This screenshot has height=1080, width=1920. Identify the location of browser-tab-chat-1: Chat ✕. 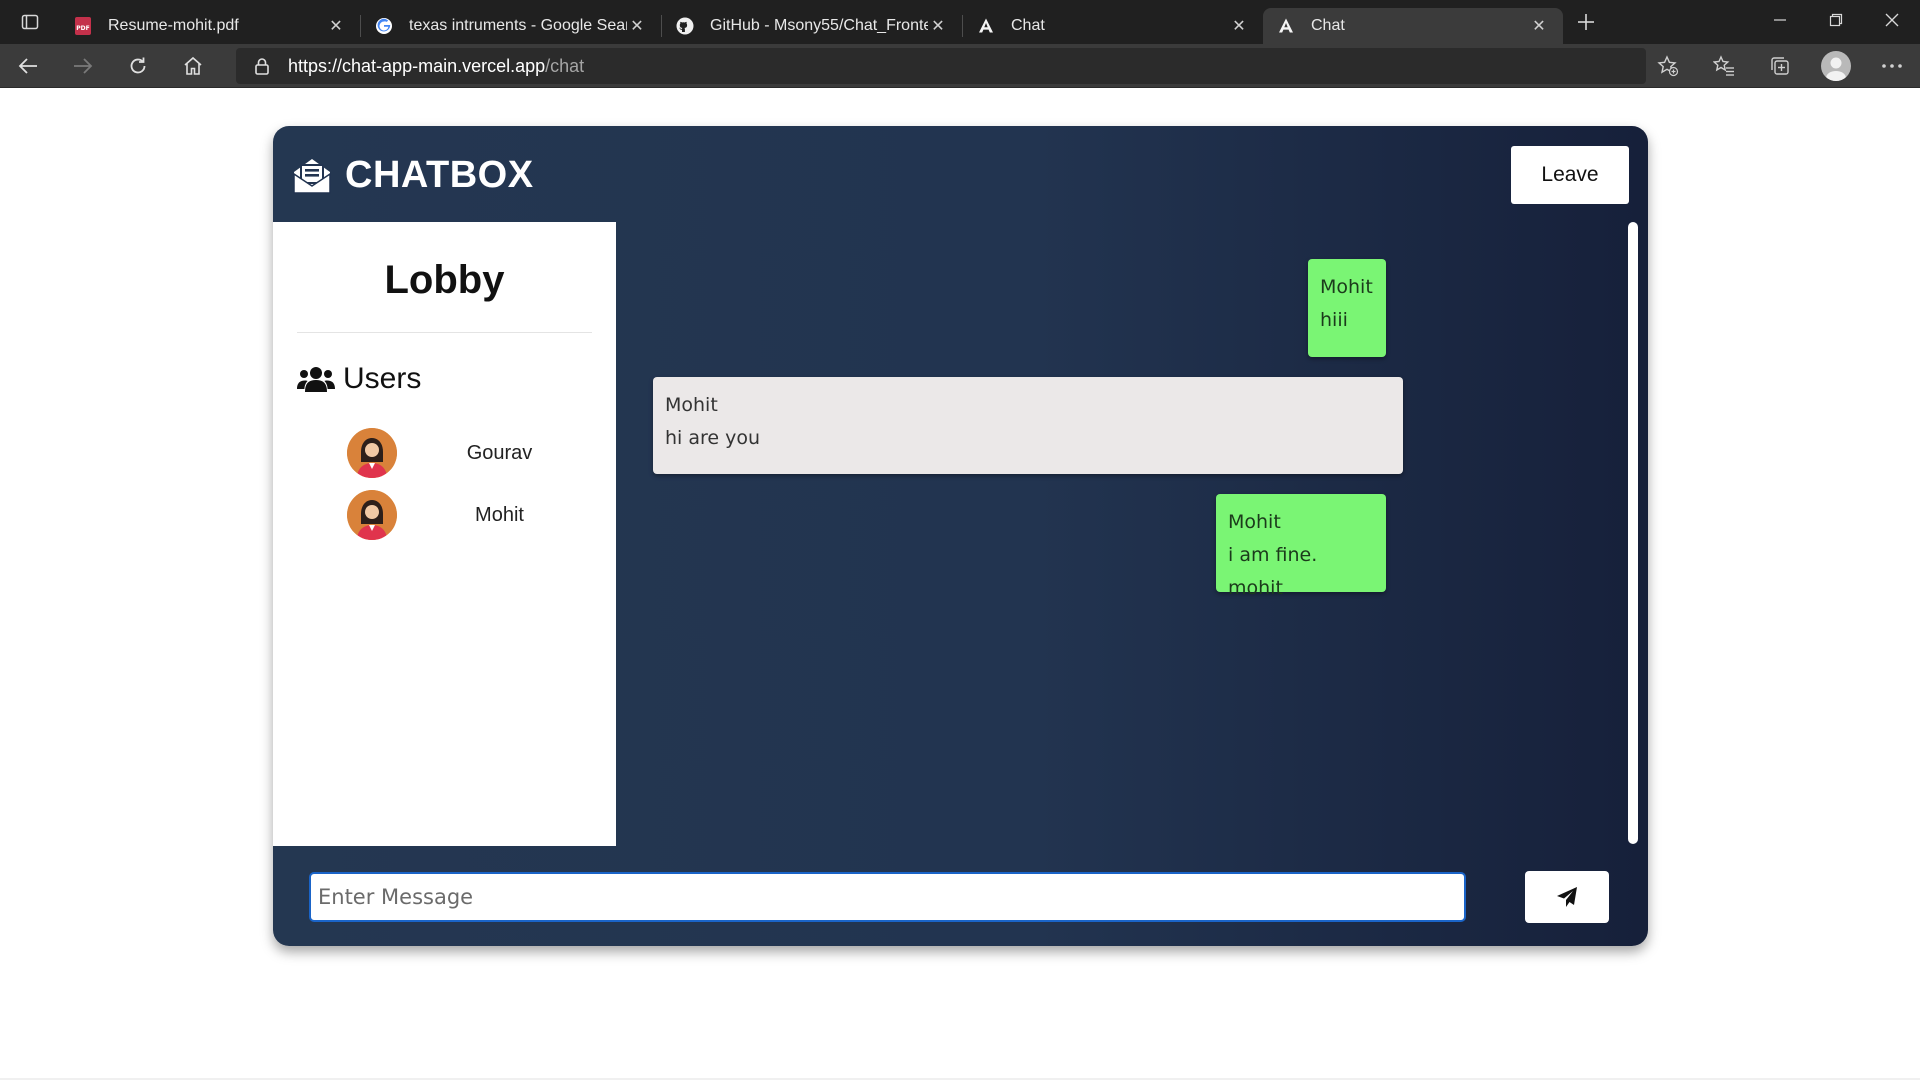
(1113, 26).